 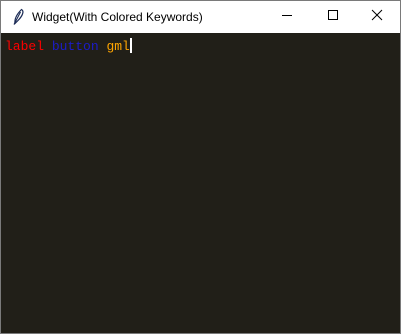 What do you see at coordinates (130, 45) in the screenshot?
I see `text-cursor` at bounding box center [130, 45].